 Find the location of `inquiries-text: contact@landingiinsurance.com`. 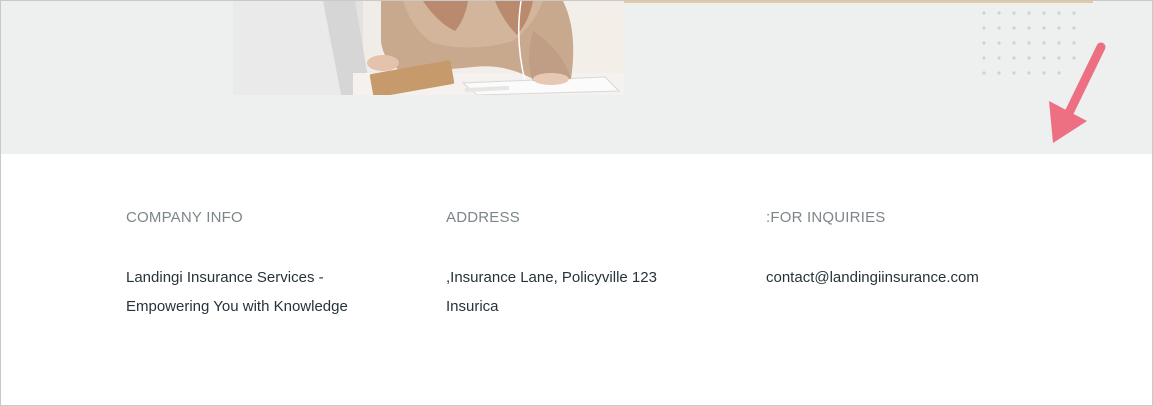

inquiries-text: contact@landingiinsurance.com is located at coordinates (916, 277).